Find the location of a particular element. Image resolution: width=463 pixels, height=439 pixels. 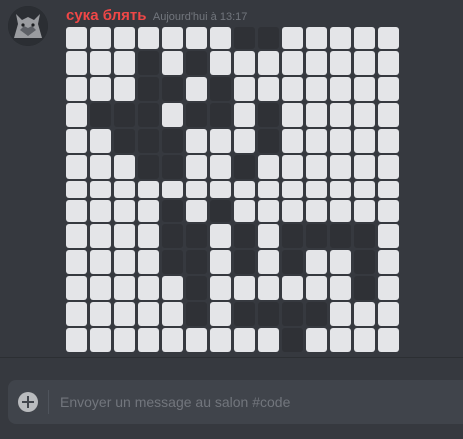

composer-separator is located at coordinates (48, 402).